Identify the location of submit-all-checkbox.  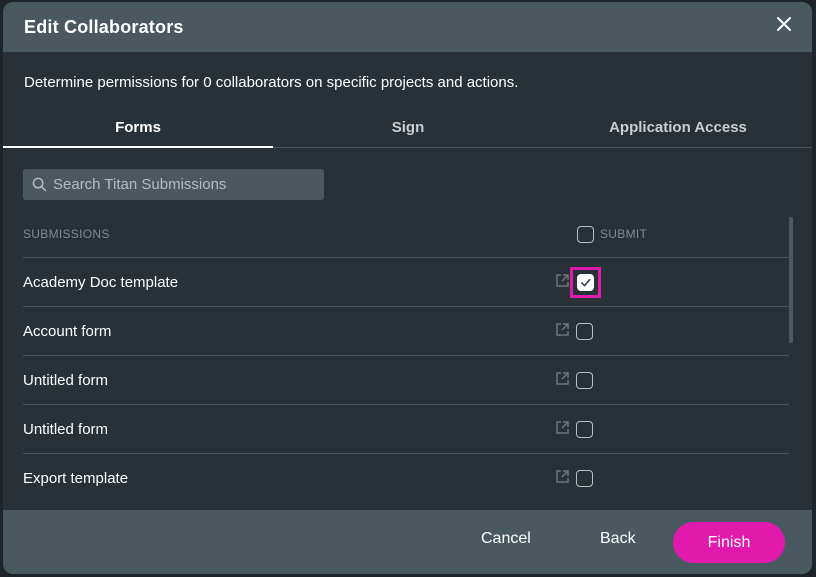
(585, 234).